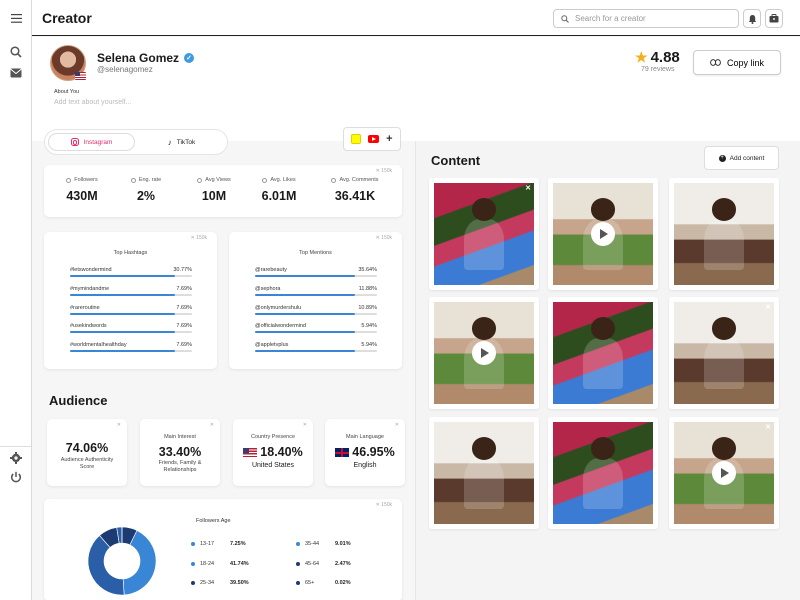  I want to click on gear-icon, so click(16, 458).